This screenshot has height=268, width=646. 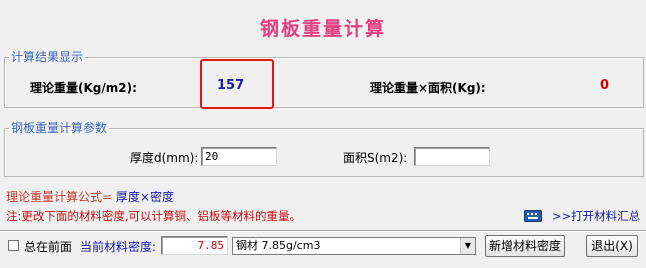 What do you see at coordinates (118, 247) in the screenshot?
I see `density-label: 当前材料密度:` at bounding box center [118, 247].